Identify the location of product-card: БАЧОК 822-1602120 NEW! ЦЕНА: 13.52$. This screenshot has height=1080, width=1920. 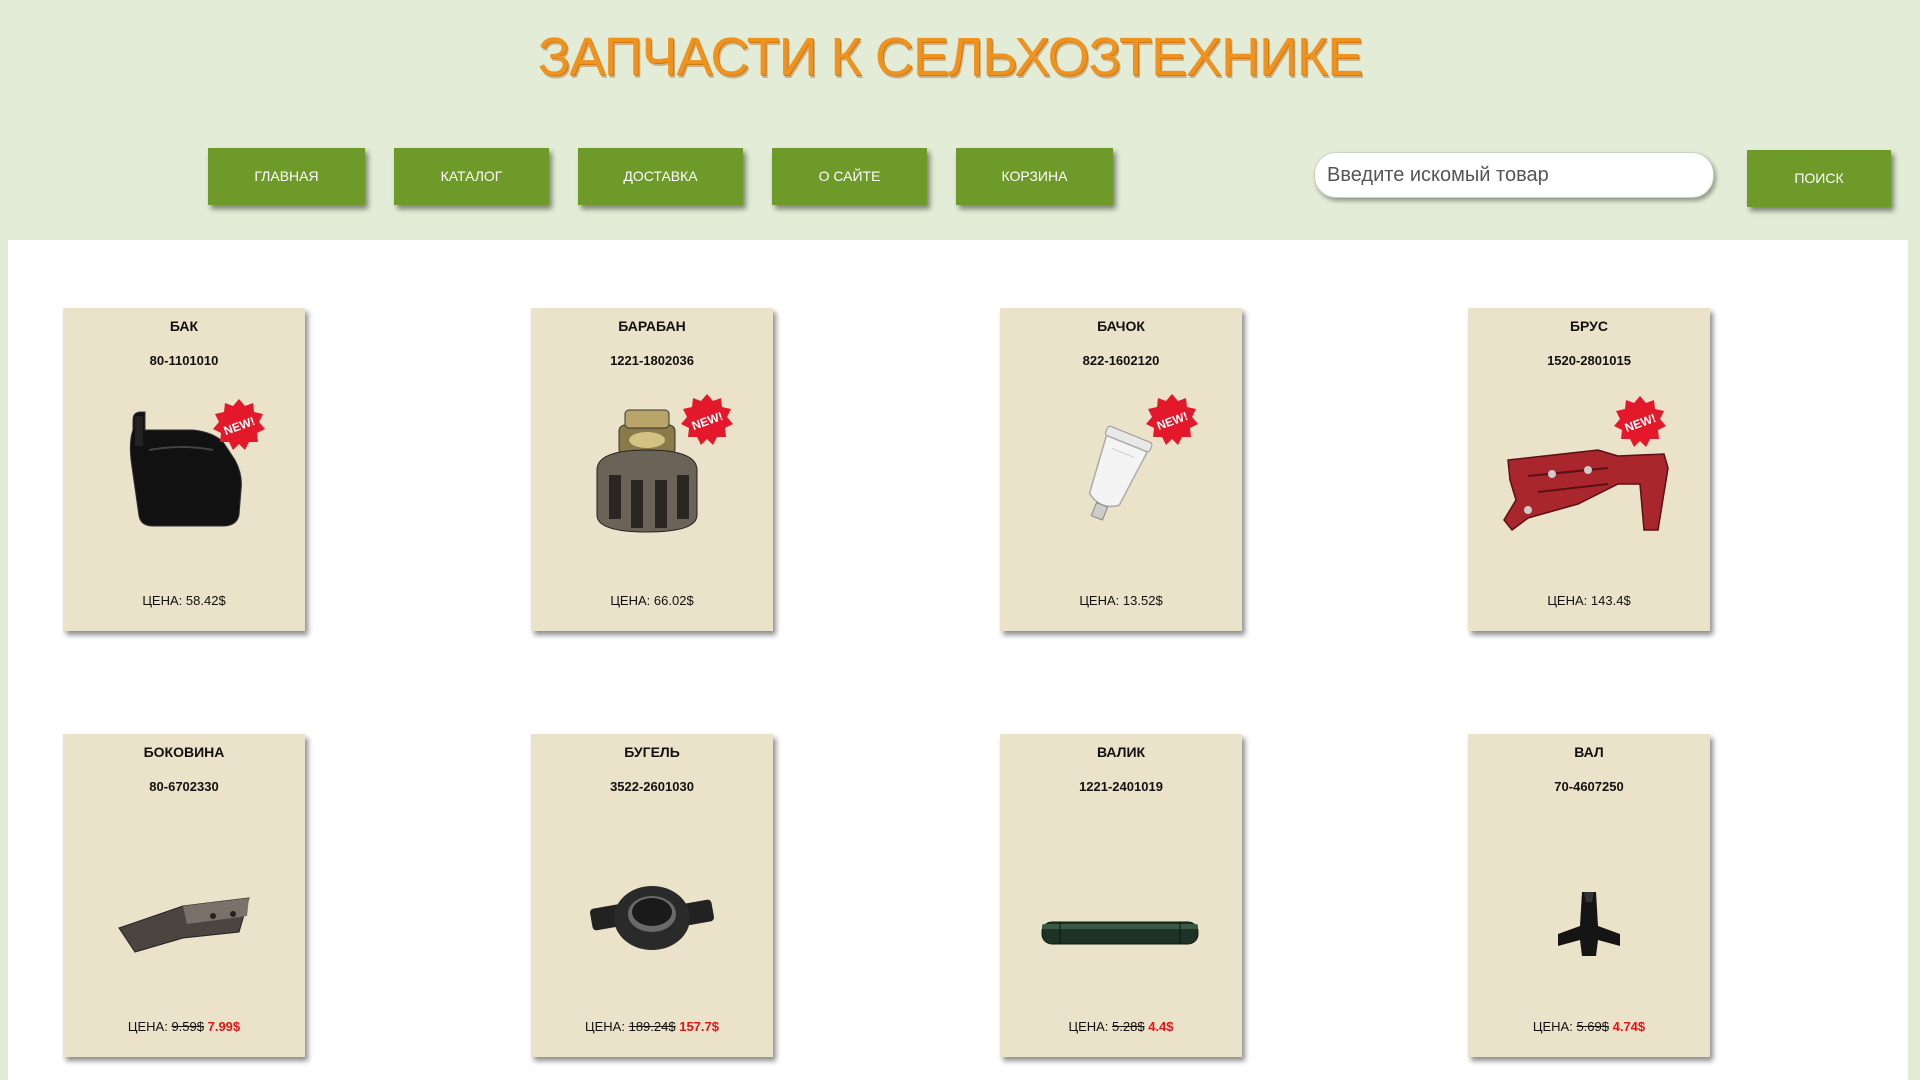
(1121, 469).